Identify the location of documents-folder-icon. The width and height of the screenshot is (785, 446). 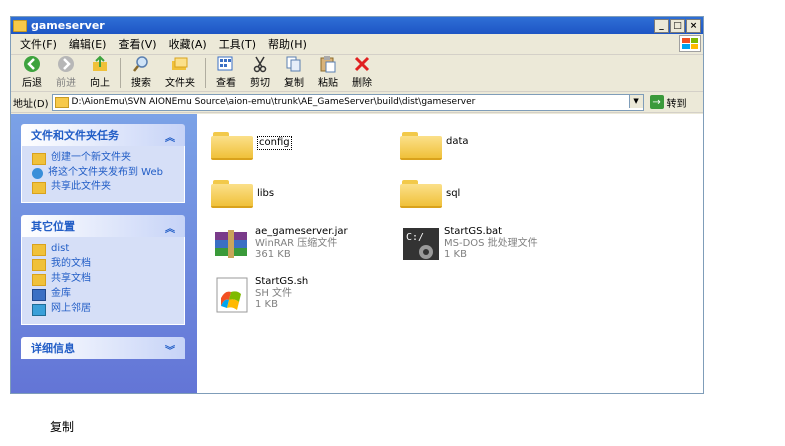
(39, 265).